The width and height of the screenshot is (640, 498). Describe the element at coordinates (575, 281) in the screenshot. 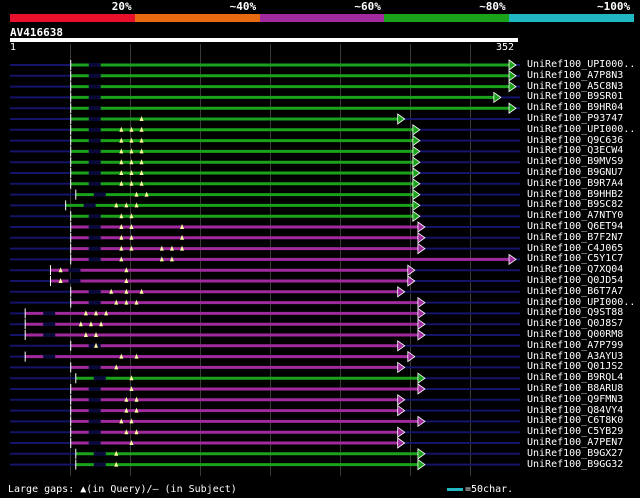

I see `hit-label: UniRef100_Q0JD54` at that location.